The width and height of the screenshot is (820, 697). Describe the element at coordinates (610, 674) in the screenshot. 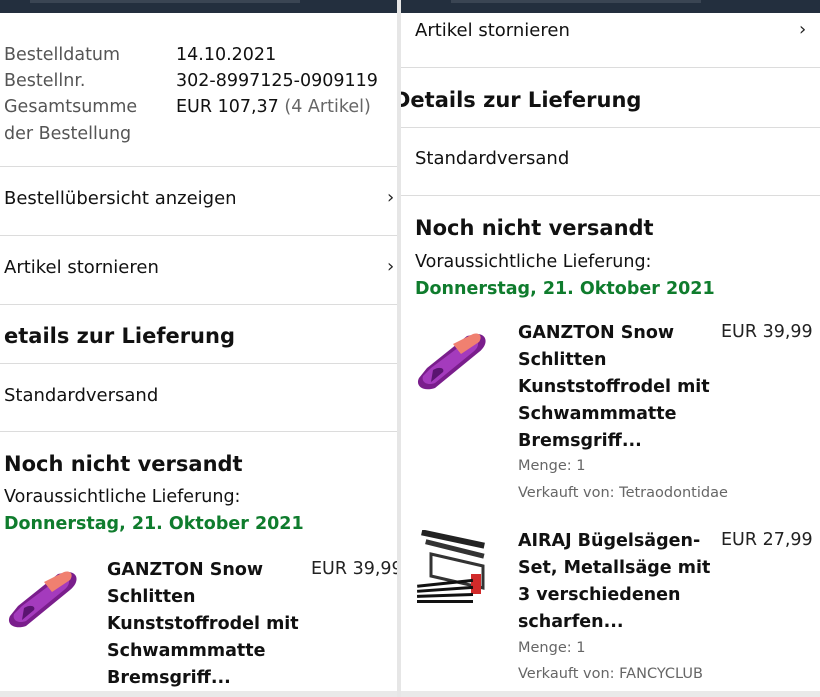

I see `item-seller: Verkauft von: FANCYCLUB` at that location.